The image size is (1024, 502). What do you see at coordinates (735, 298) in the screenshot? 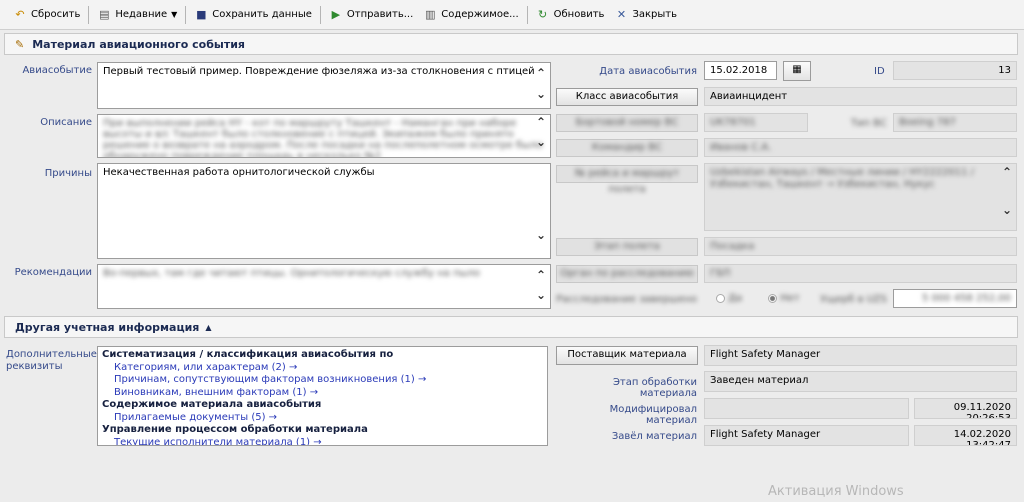
I see `radio-yes-label: Да` at bounding box center [735, 298].